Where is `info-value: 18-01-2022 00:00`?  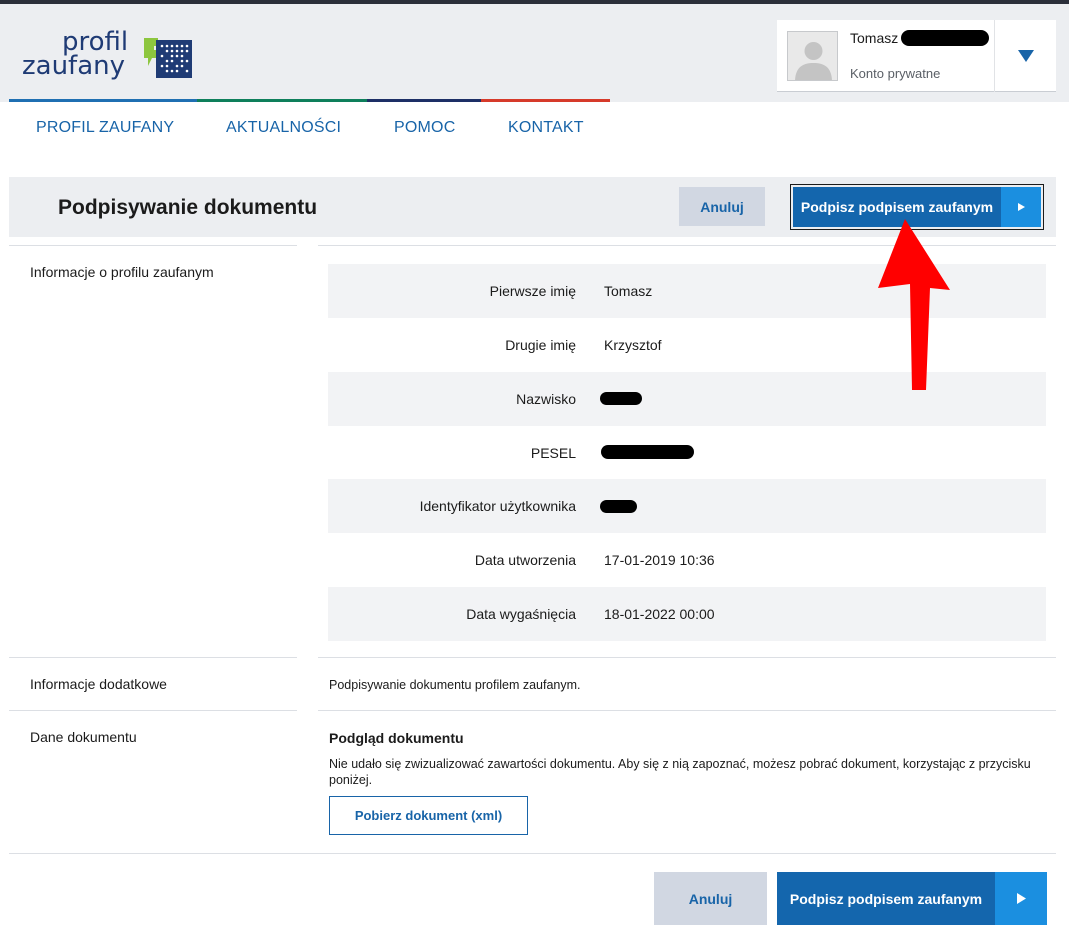
info-value: 18-01-2022 00:00 is located at coordinates (659, 614).